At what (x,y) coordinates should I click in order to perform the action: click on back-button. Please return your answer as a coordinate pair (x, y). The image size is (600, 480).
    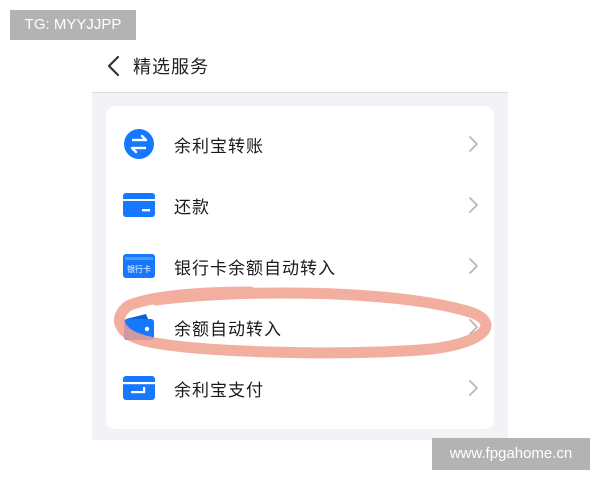
    Looking at the image, I should click on (114, 66).